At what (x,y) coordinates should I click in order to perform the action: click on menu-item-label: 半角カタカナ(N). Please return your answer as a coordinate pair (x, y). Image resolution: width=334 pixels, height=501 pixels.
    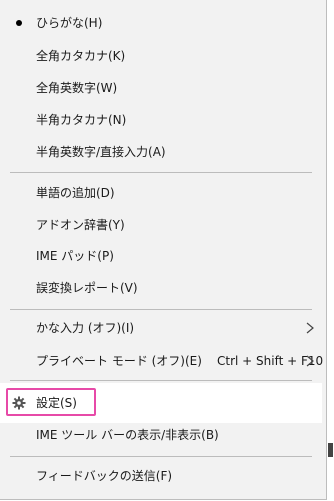
    Looking at the image, I should click on (81, 120).